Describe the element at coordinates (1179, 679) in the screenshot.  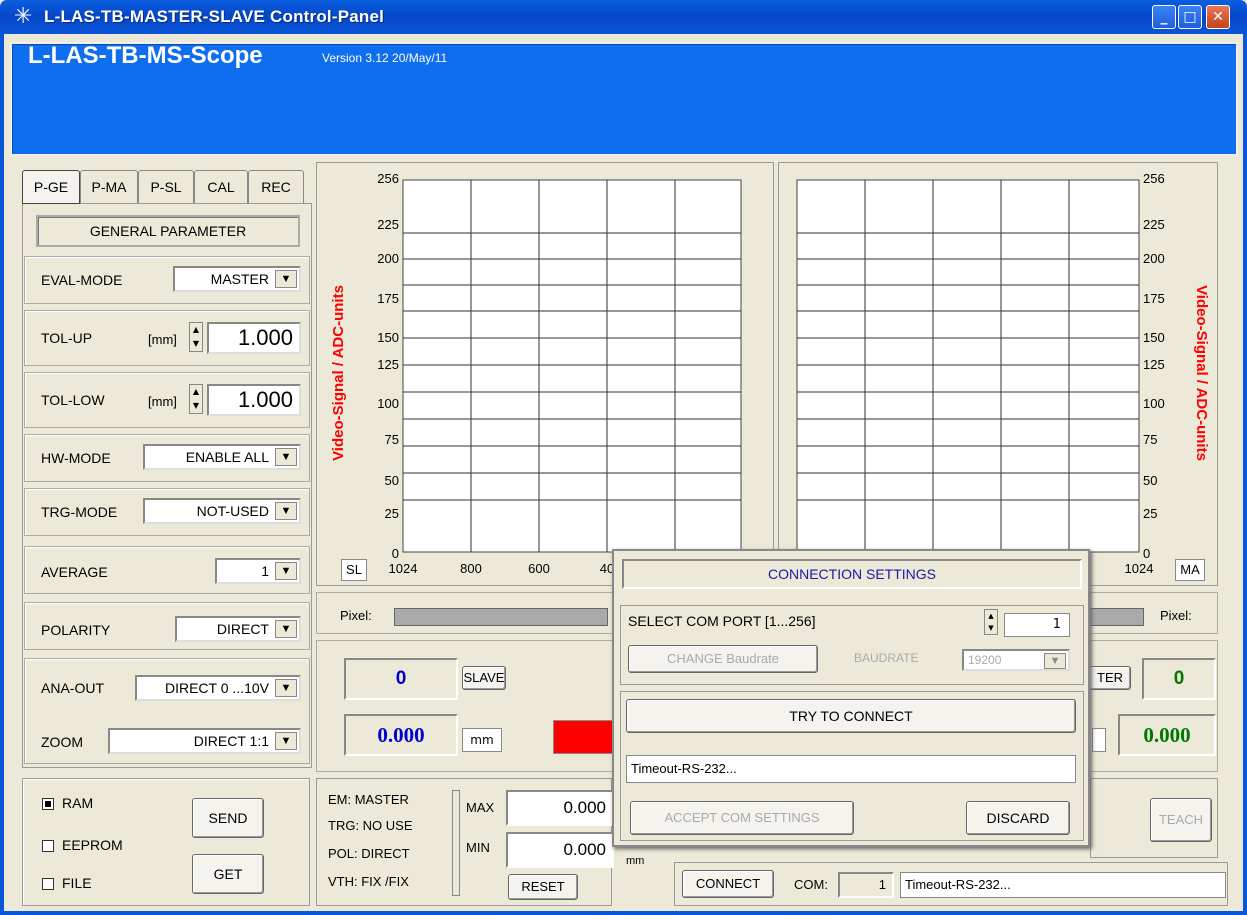
I see `master-count-display: 0` at that location.